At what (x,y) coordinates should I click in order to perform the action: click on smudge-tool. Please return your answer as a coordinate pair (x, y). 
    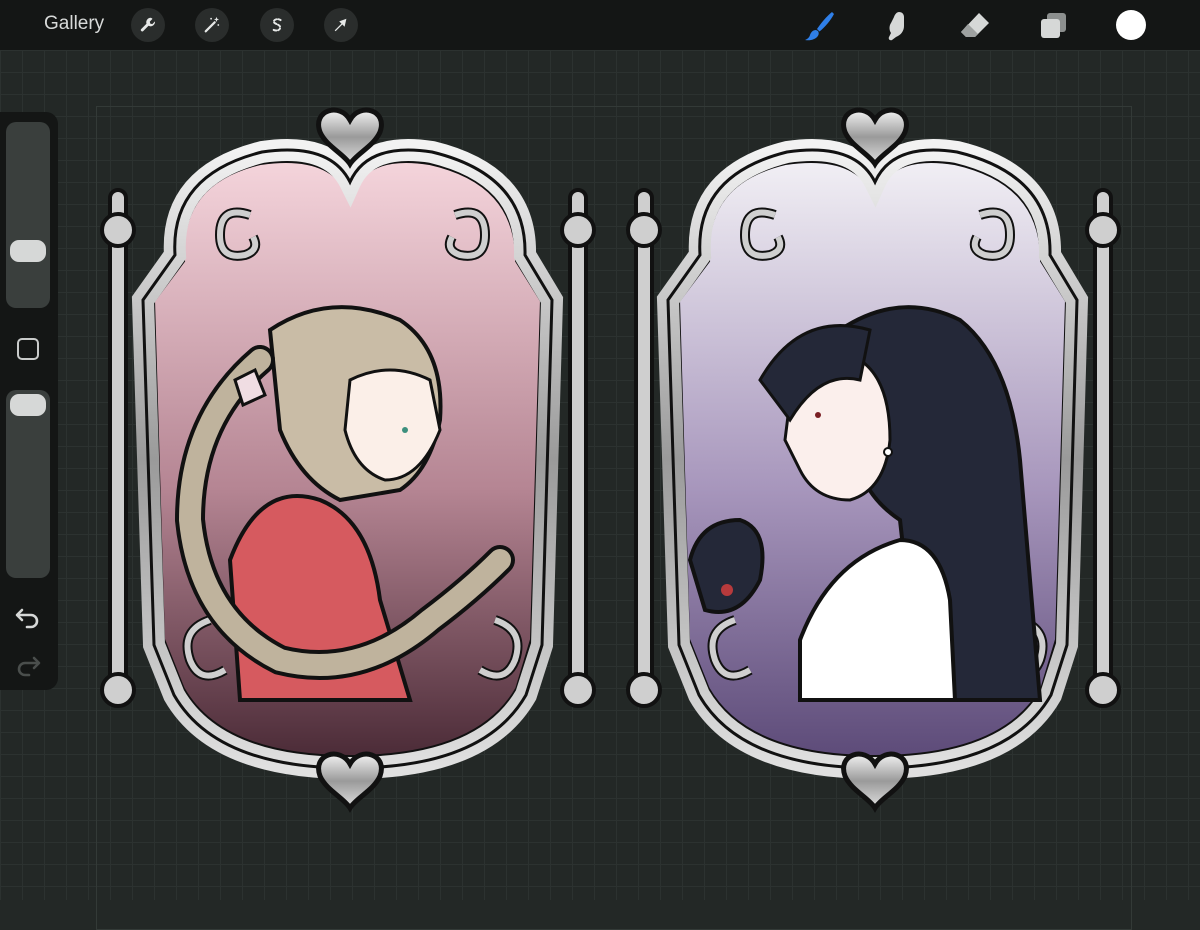
    Looking at the image, I should click on (897, 26).